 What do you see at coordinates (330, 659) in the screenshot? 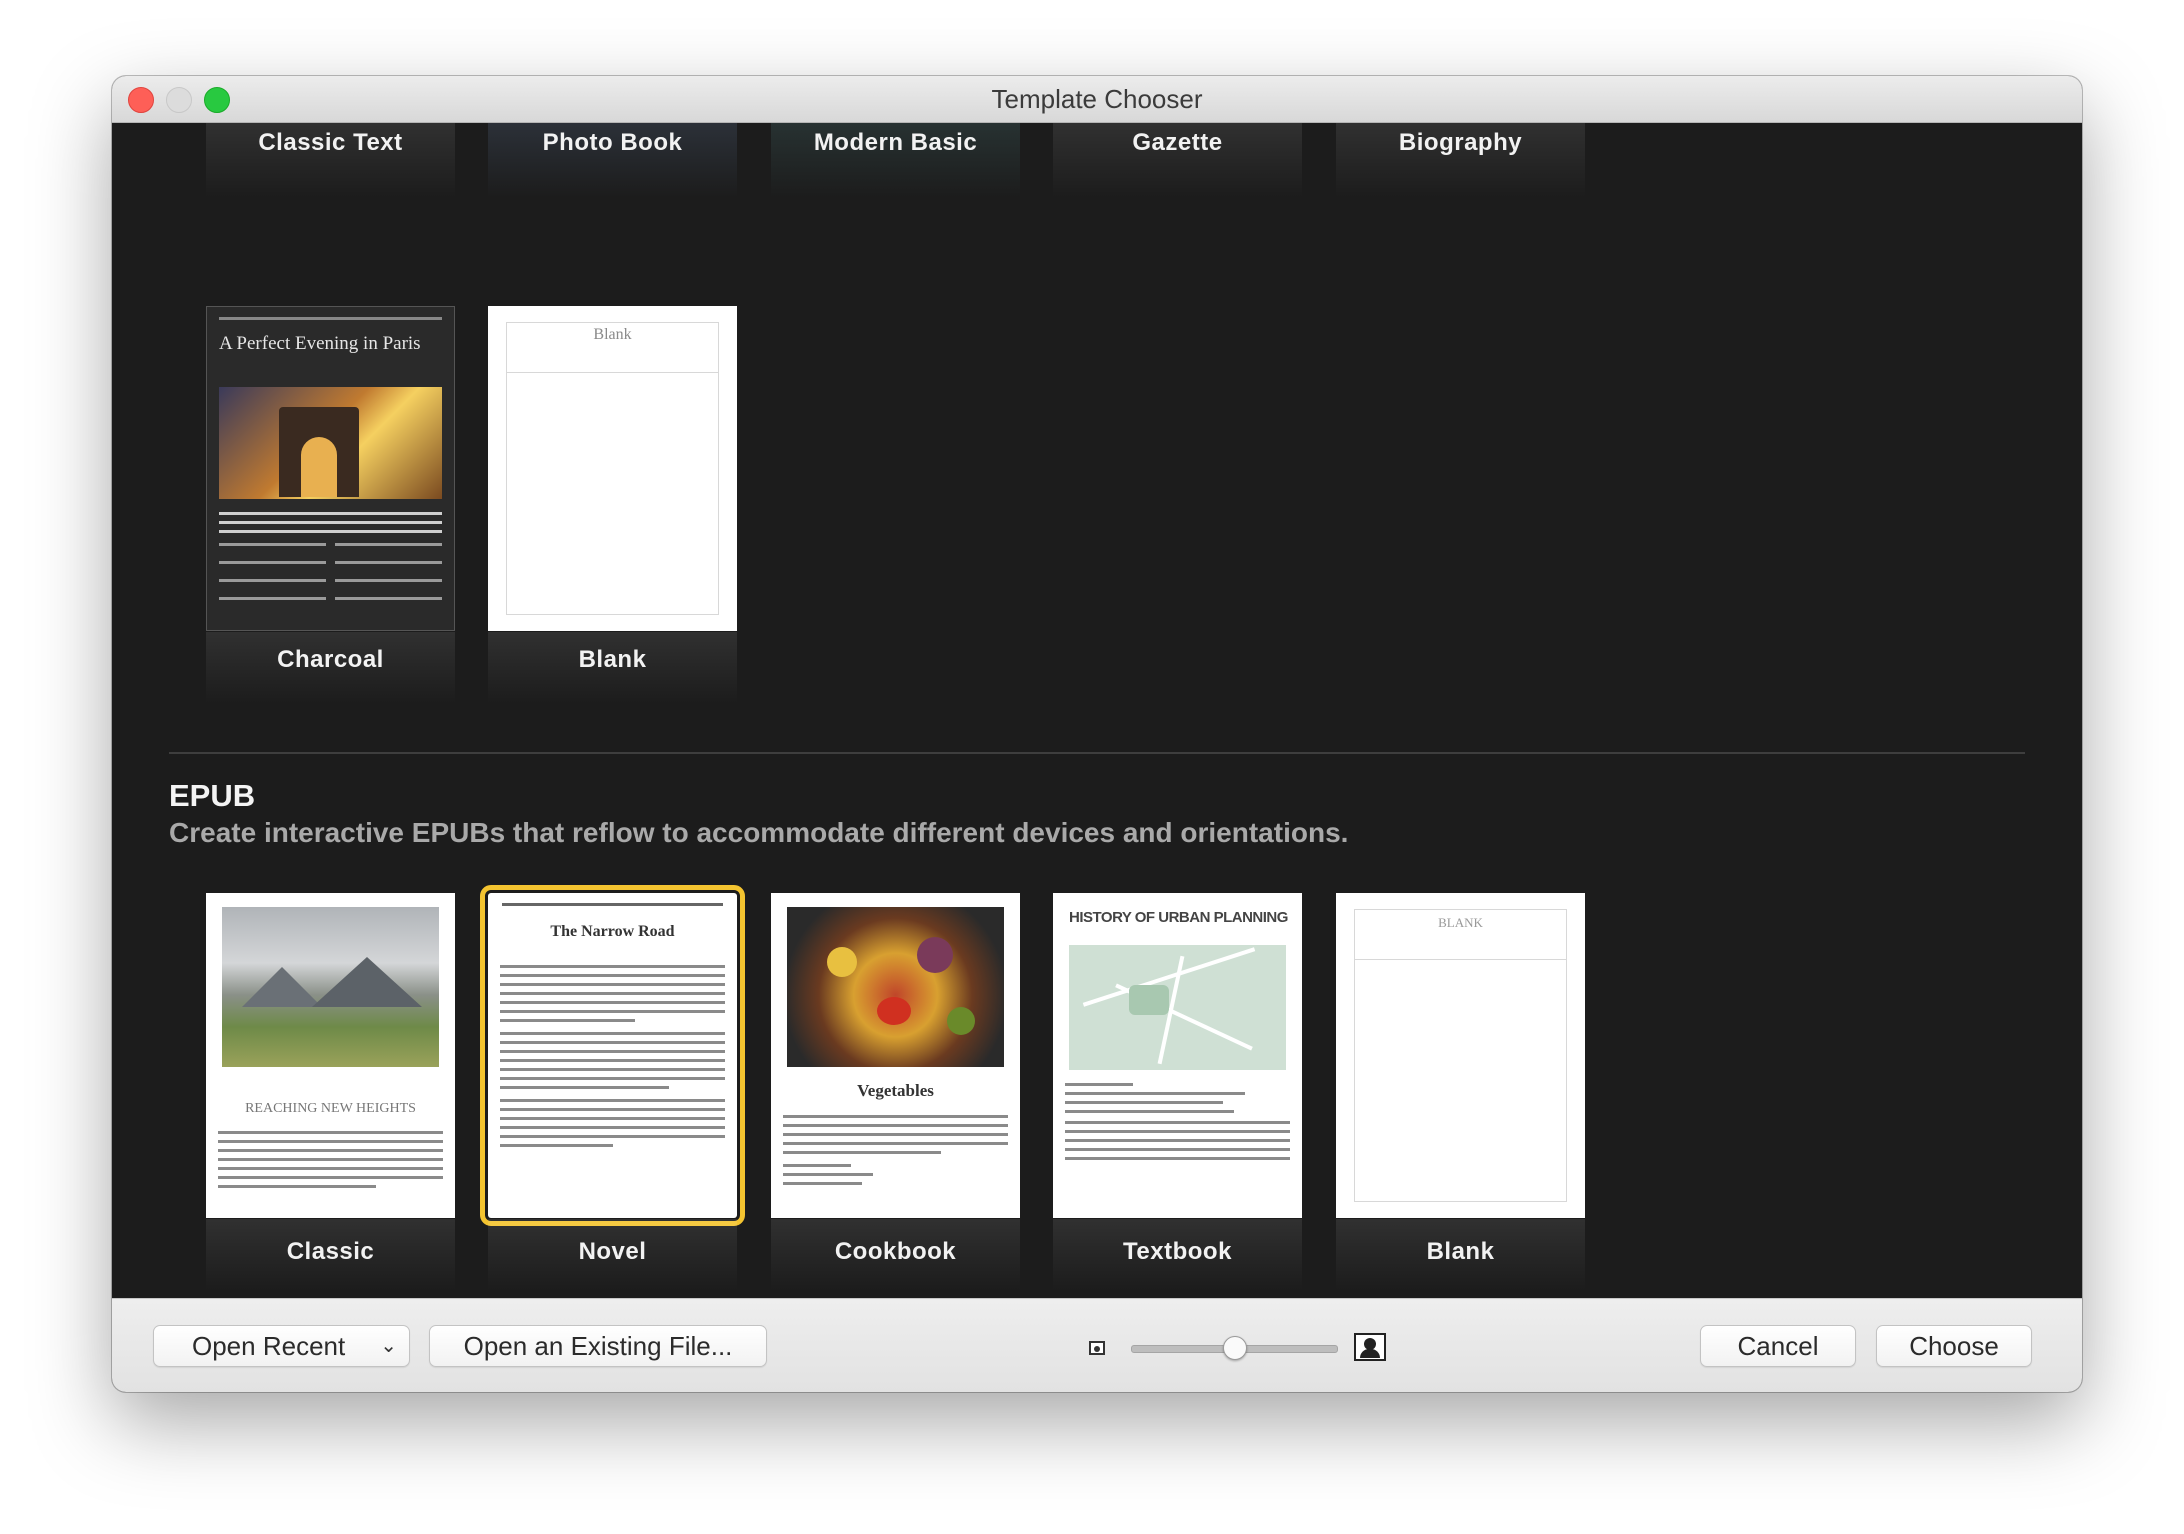
I see `template-label: Charcoal` at bounding box center [330, 659].